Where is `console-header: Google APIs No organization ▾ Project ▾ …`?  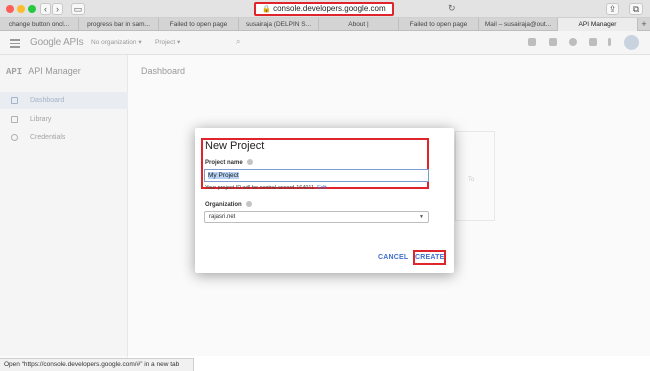
console-header: Google APIs No organization ▾ Project ▾ … is located at coordinates (325, 43).